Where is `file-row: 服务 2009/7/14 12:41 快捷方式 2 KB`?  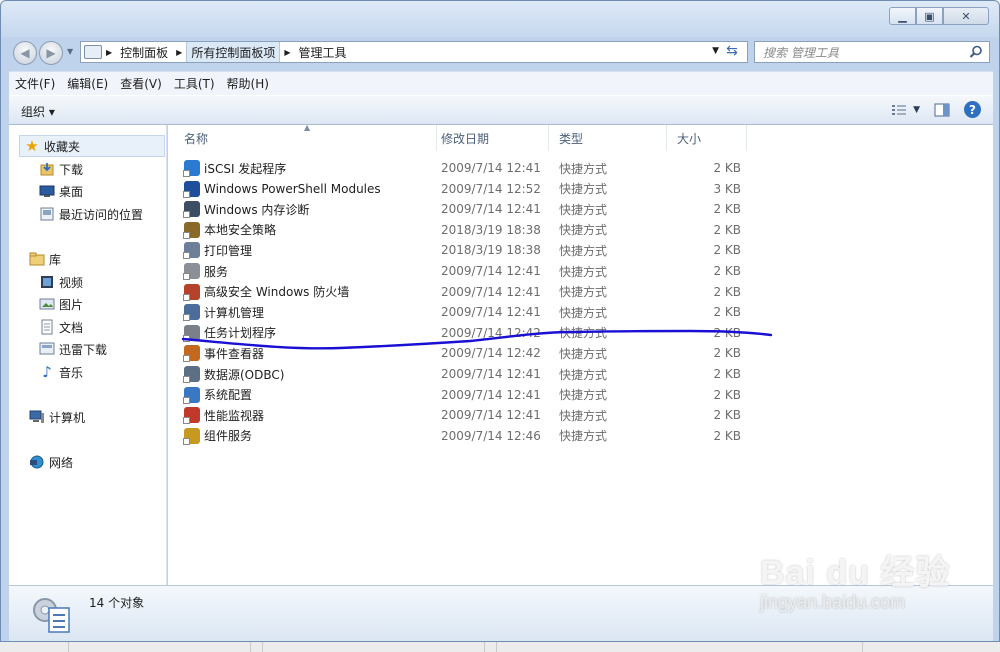
file-row: 服务 2009/7/14 12:41 快捷方式 2 KB is located at coordinates (463, 271).